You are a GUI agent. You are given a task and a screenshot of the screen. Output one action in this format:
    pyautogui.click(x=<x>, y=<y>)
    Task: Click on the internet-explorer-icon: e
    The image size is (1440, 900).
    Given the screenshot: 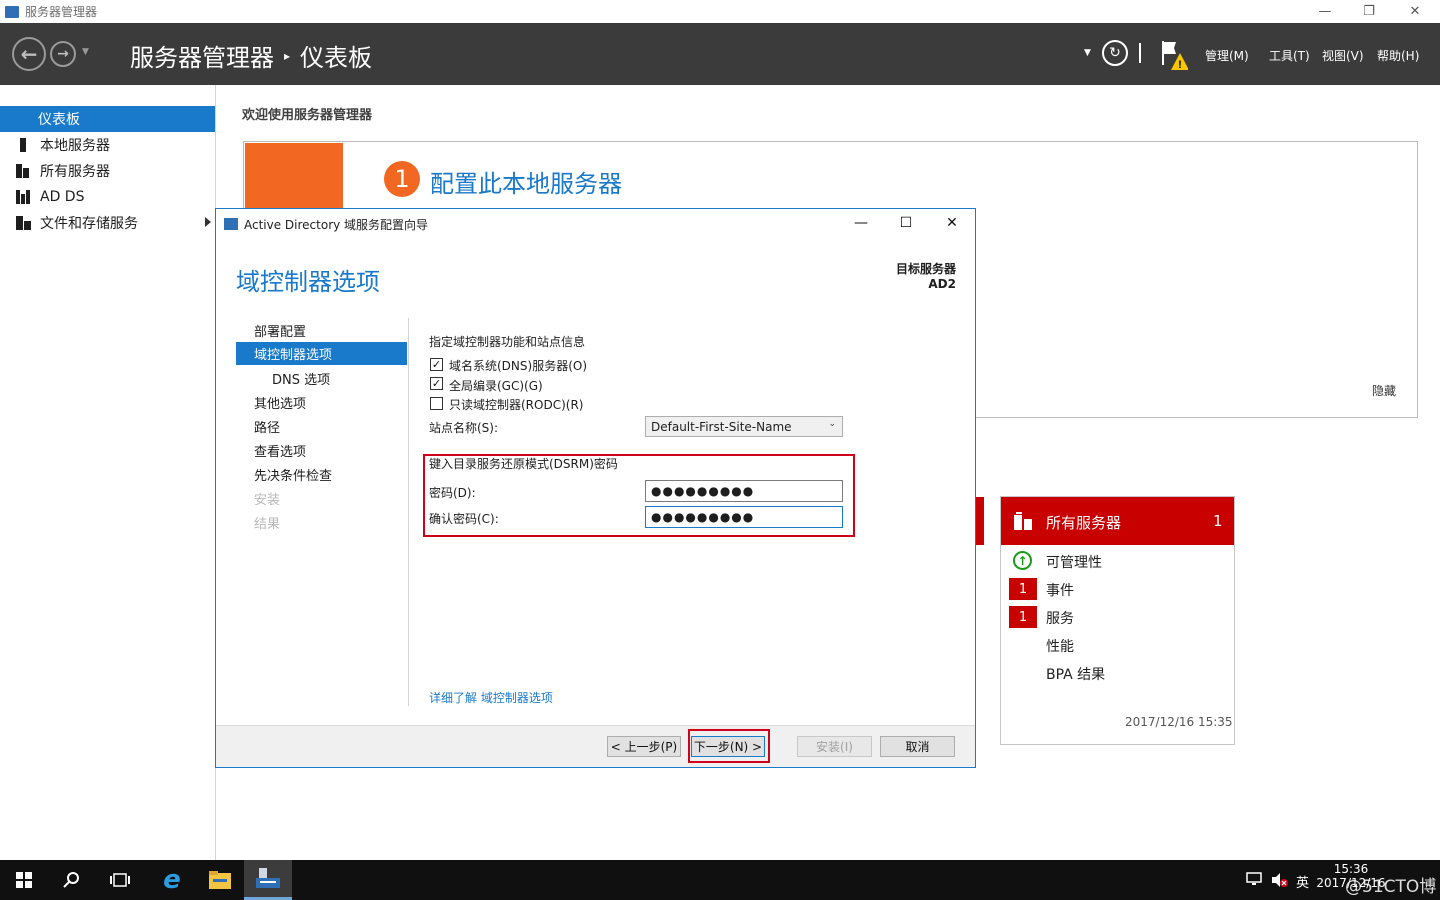 What is the action you would take?
    pyautogui.click(x=172, y=880)
    